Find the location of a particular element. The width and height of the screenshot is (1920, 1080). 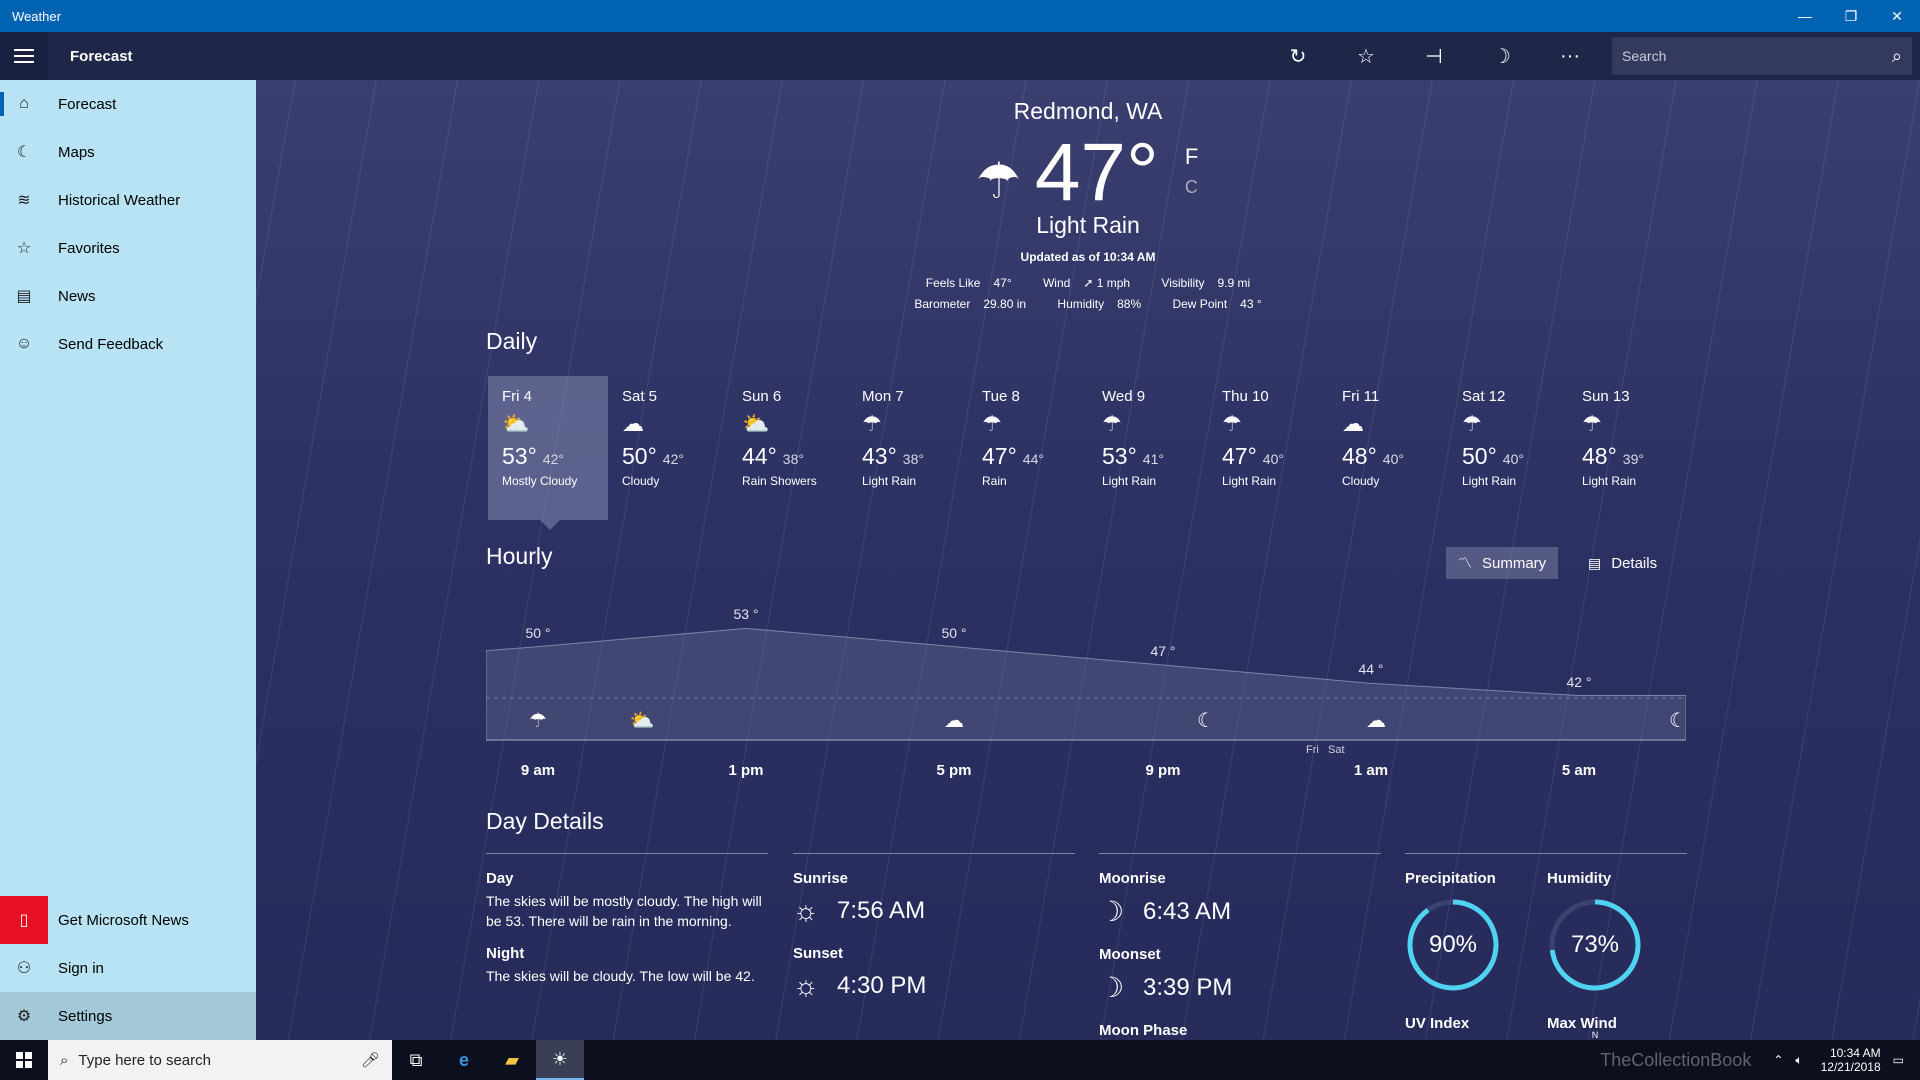

volume-icon: 🔈︎ is located at coordinates (1798, 1060).